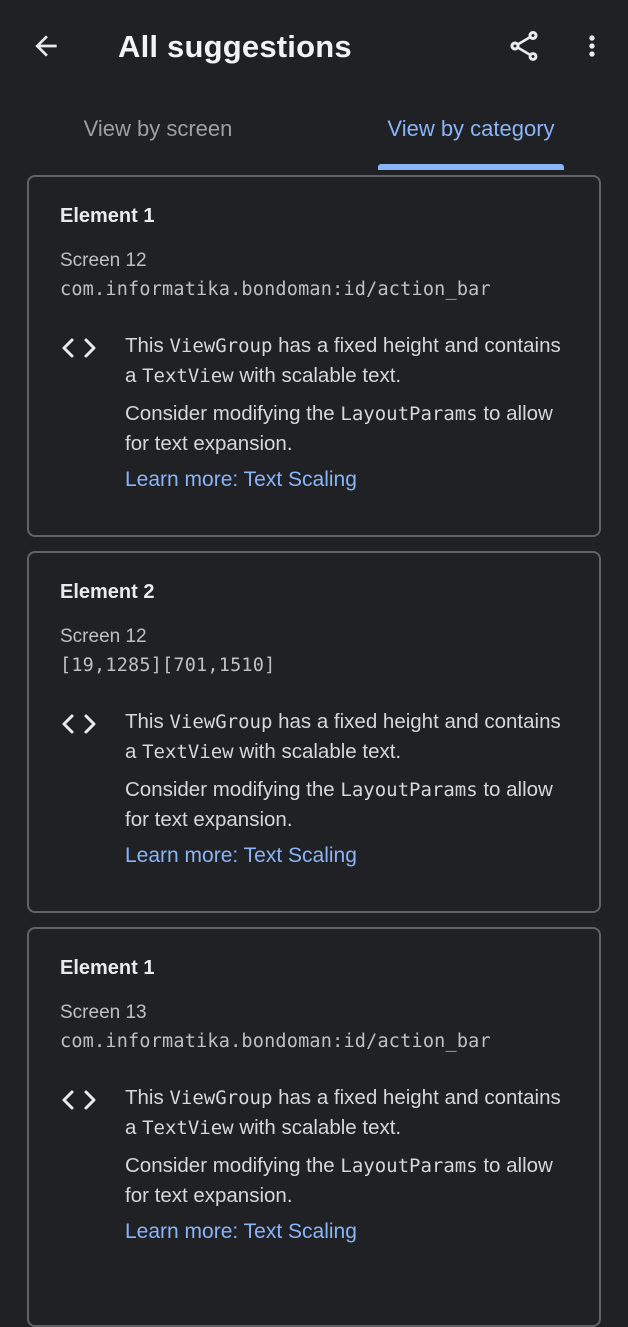  Describe the element at coordinates (471, 167) in the screenshot. I see `selected-tab-indicator` at that location.